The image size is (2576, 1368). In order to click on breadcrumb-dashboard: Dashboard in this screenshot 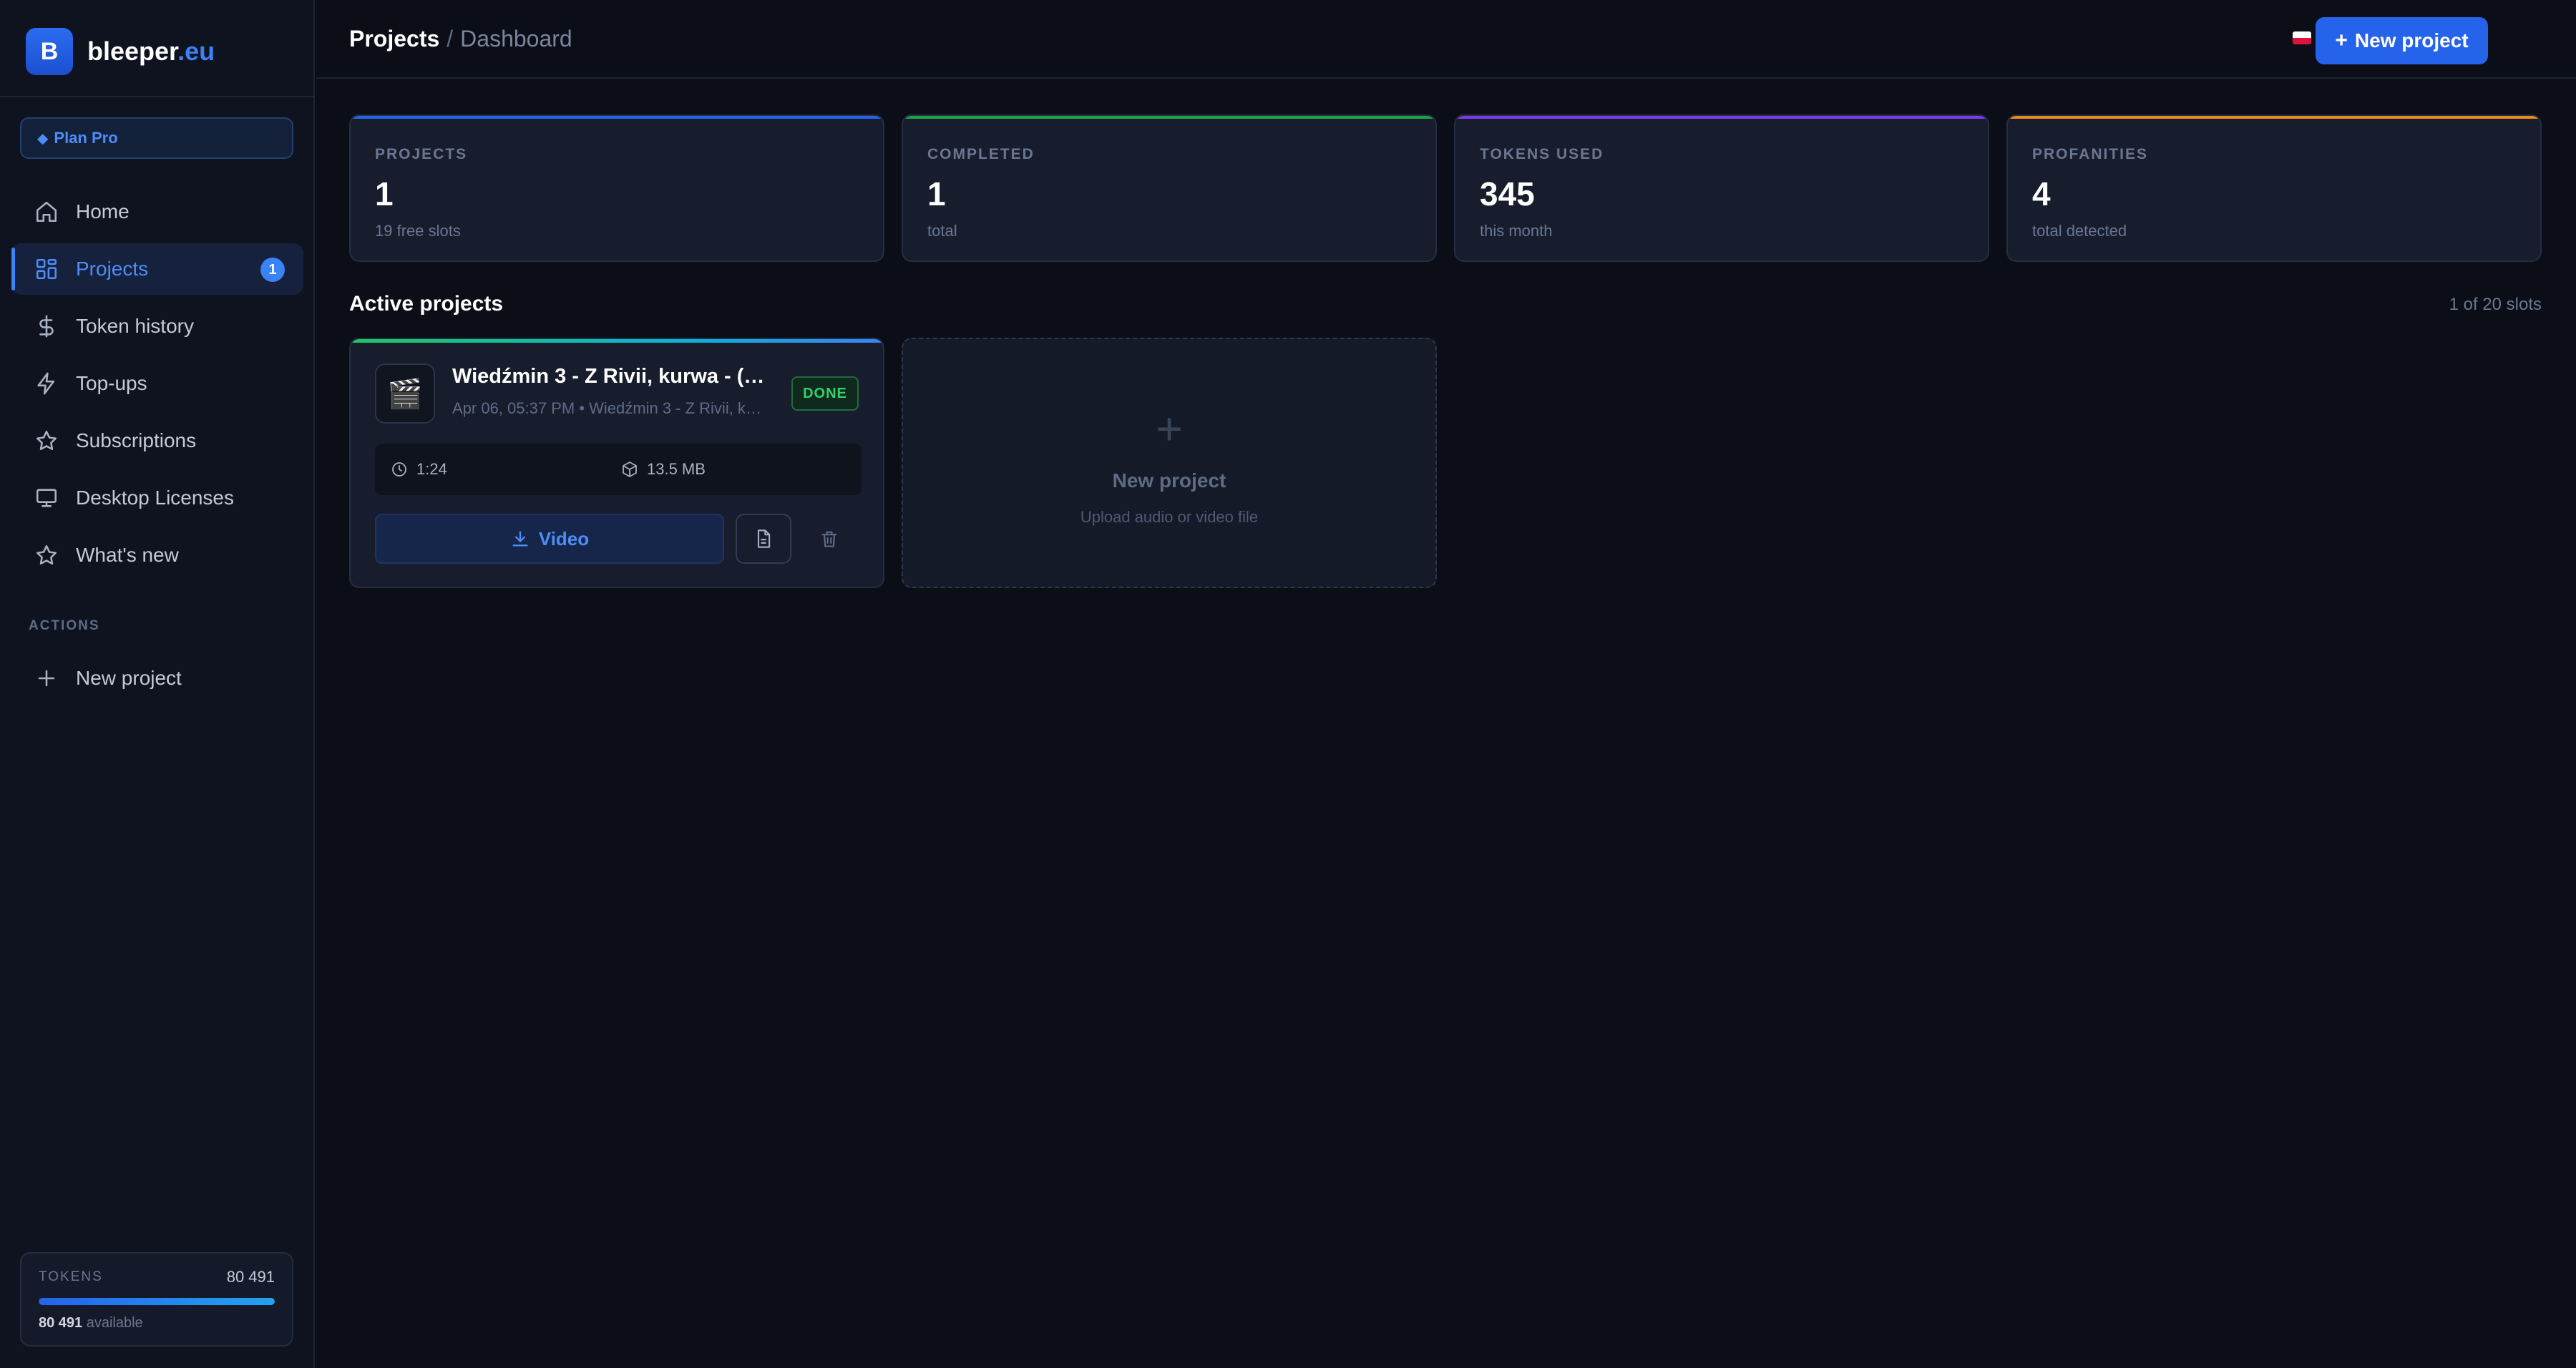, I will do `click(516, 39)`.